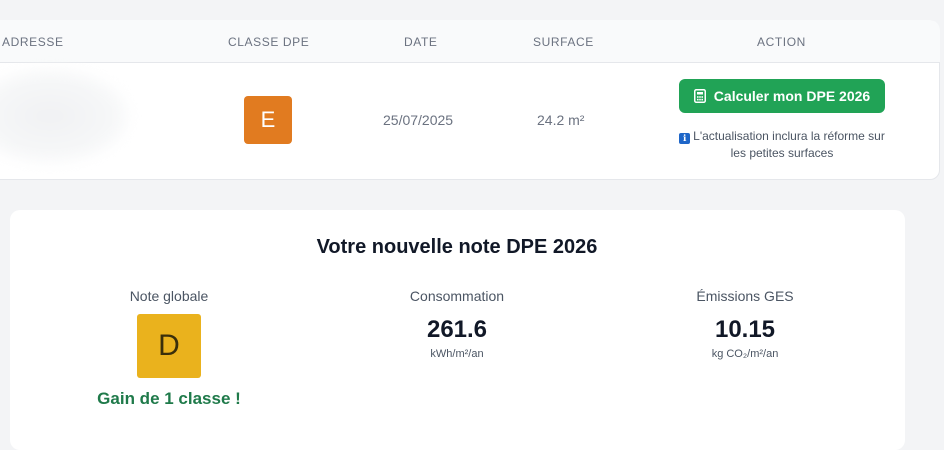 The height and width of the screenshot is (450, 944). I want to click on calculate-button-label: Calculer mon DPE 2026, so click(792, 96).